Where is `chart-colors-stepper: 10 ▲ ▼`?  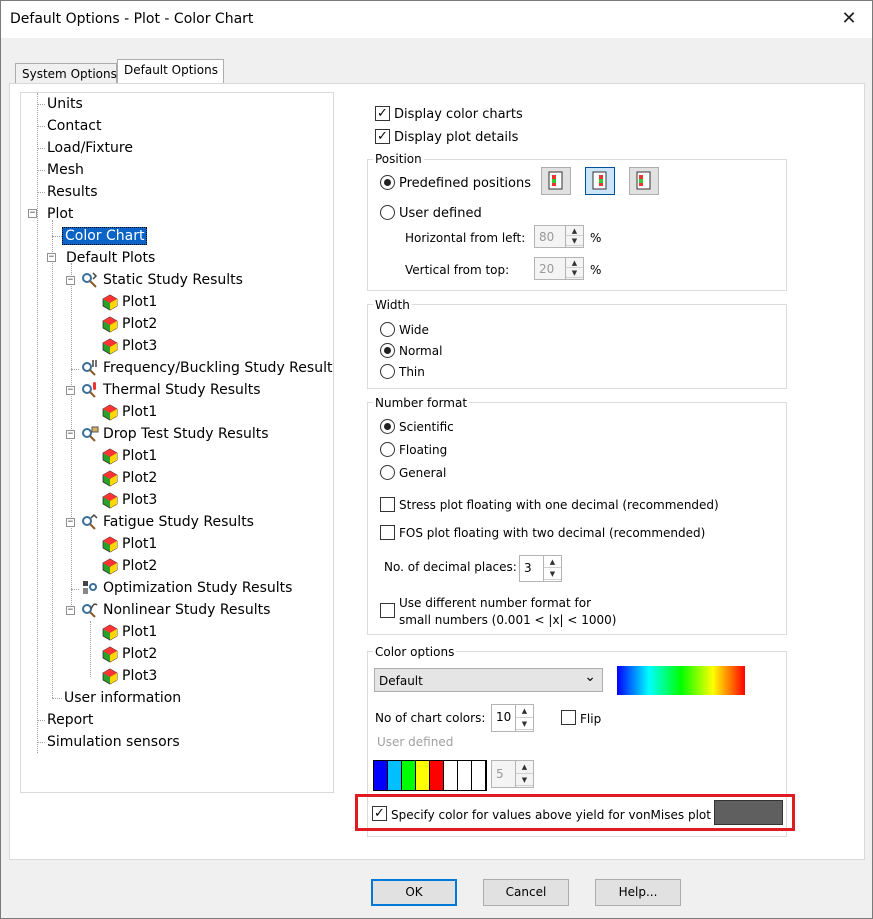 chart-colors-stepper: 10 ▲ ▼ is located at coordinates (512, 718).